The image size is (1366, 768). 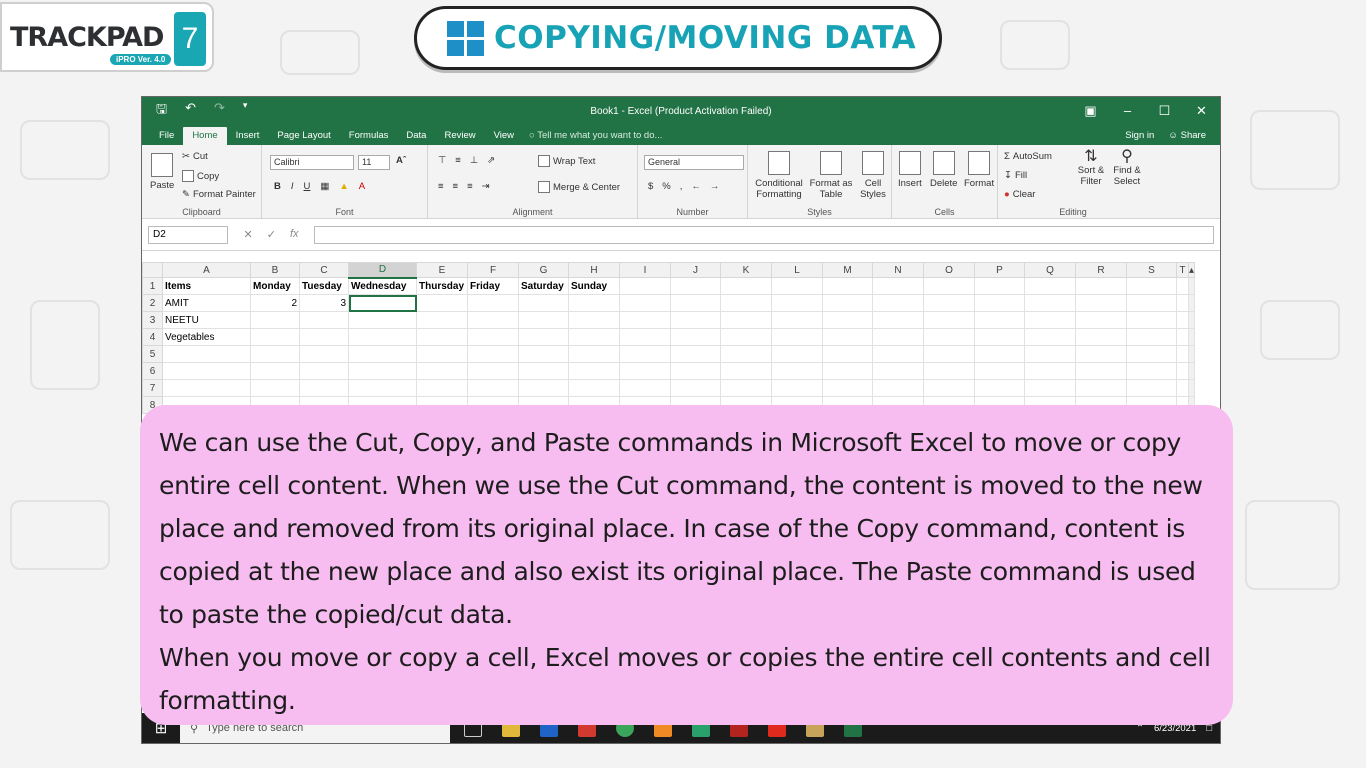 I want to click on cell-M3, so click(x=847, y=320).